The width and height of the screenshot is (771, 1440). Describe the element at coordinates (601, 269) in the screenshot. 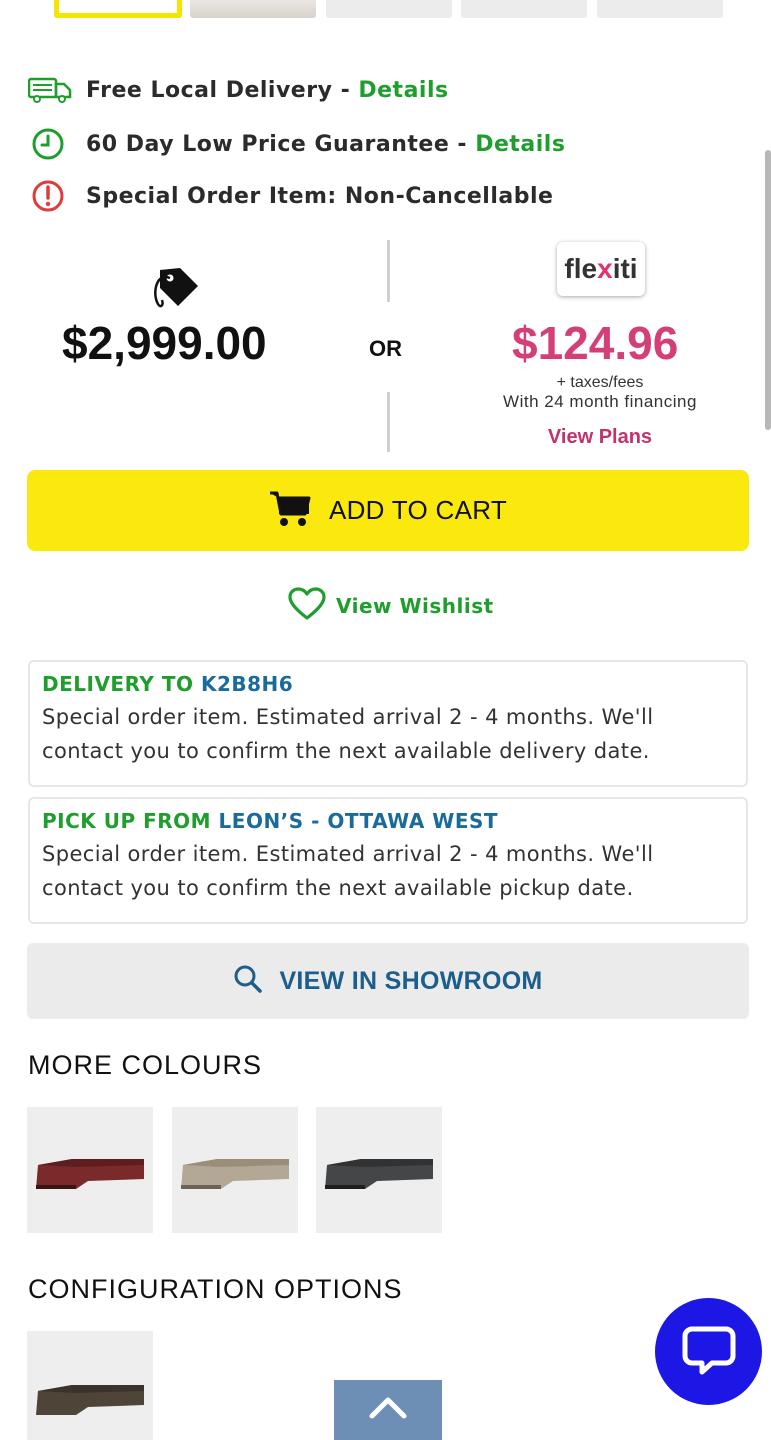

I see `flexiti-logo: fle x iti` at that location.